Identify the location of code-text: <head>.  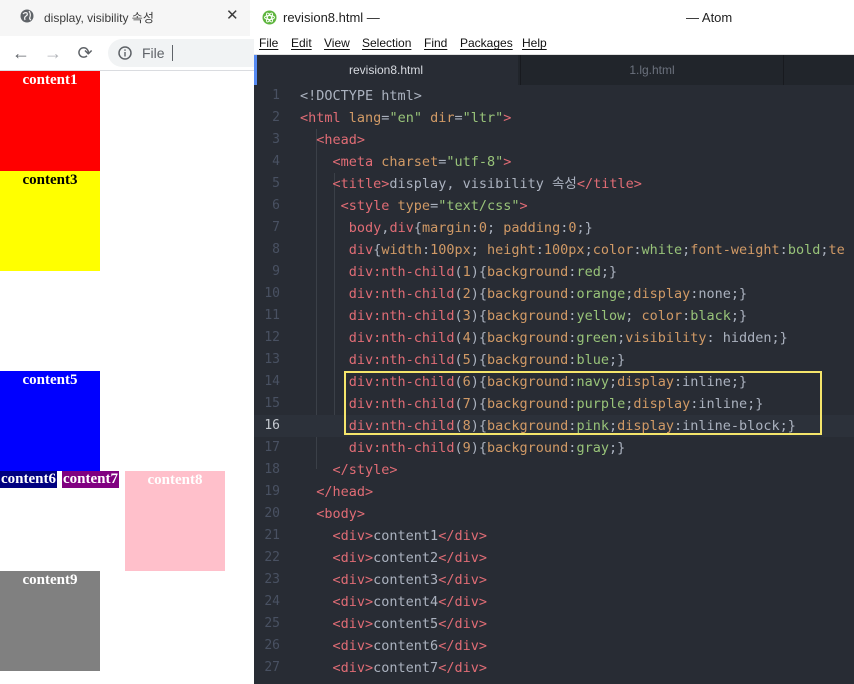
(341, 140).